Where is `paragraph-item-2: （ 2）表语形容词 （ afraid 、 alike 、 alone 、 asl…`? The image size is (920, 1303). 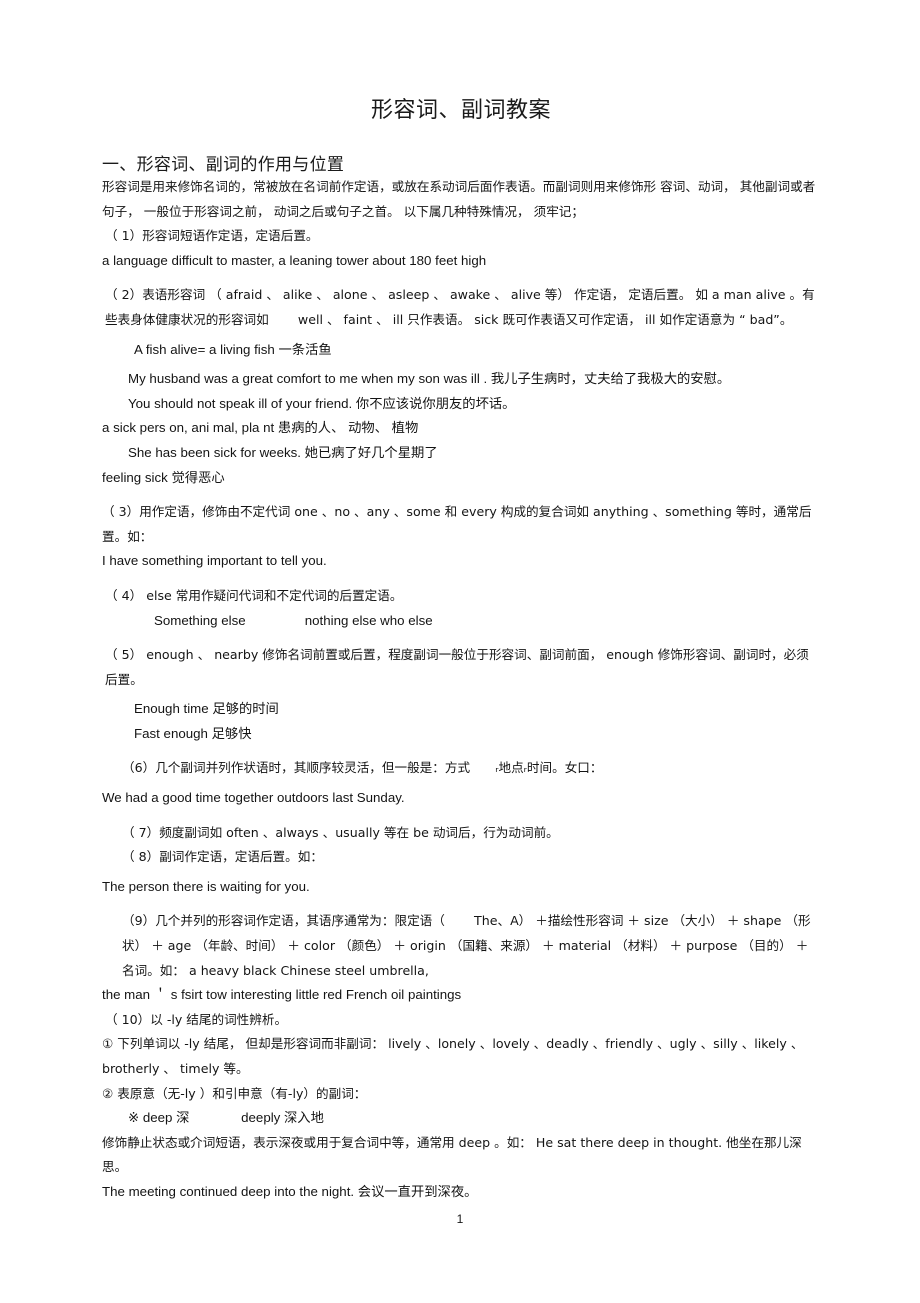 paragraph-item-2: （ 2）表语形容词 （ afraid 、 alike 、 alone 、 asl… is located at coordinates (460, 307).